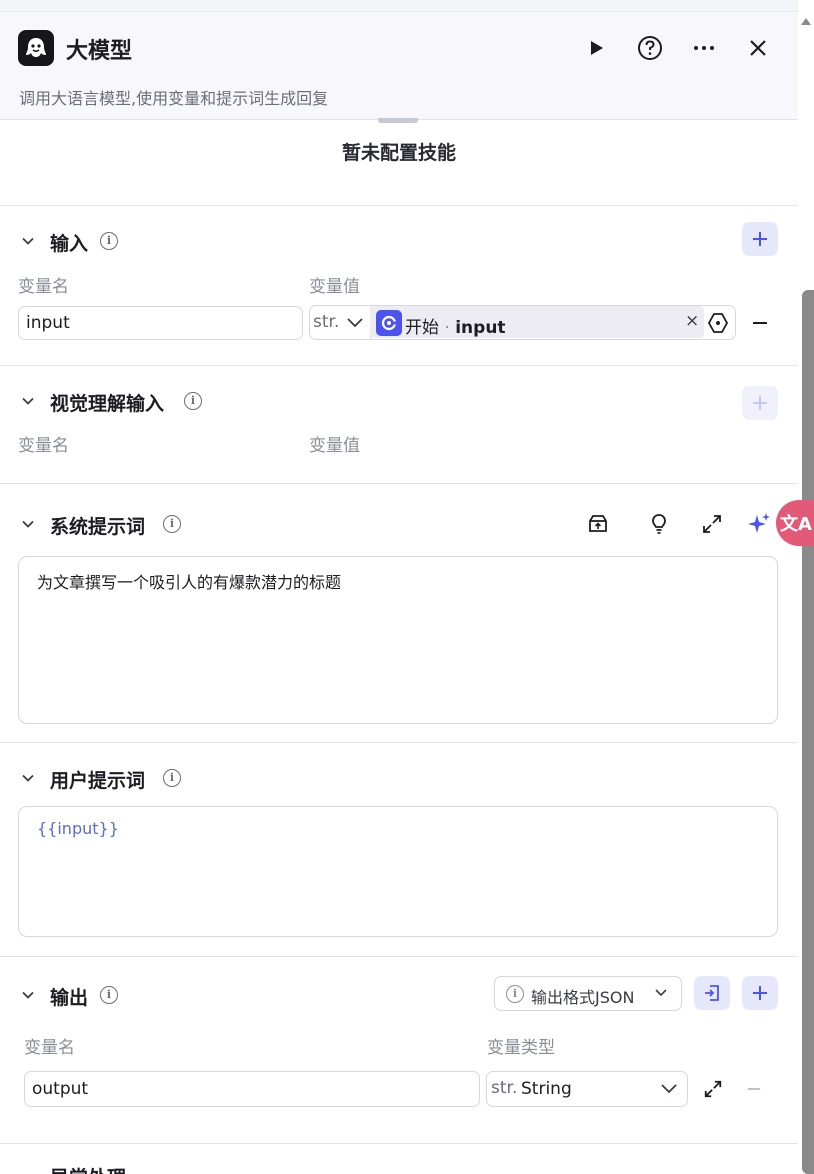 The height and width of the screenshot is (1174, 814). I want to click on section-title-input: 输入, so click(69, 244).